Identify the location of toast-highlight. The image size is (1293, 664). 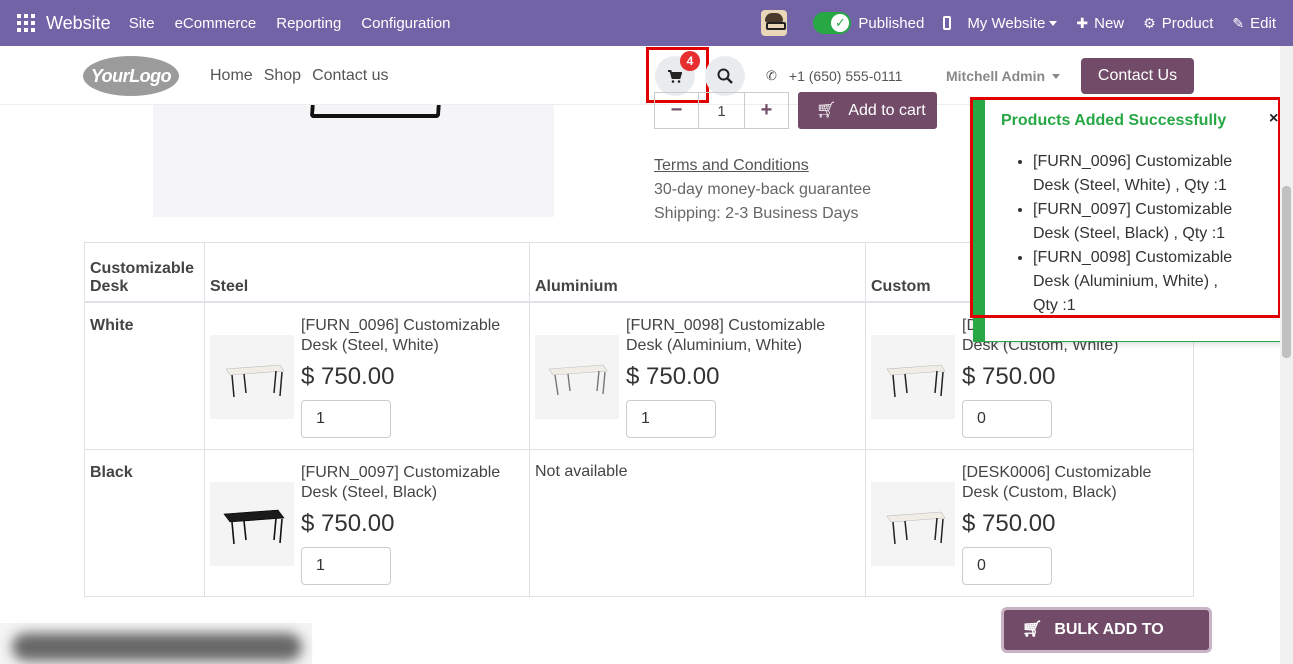
(1125, 207).